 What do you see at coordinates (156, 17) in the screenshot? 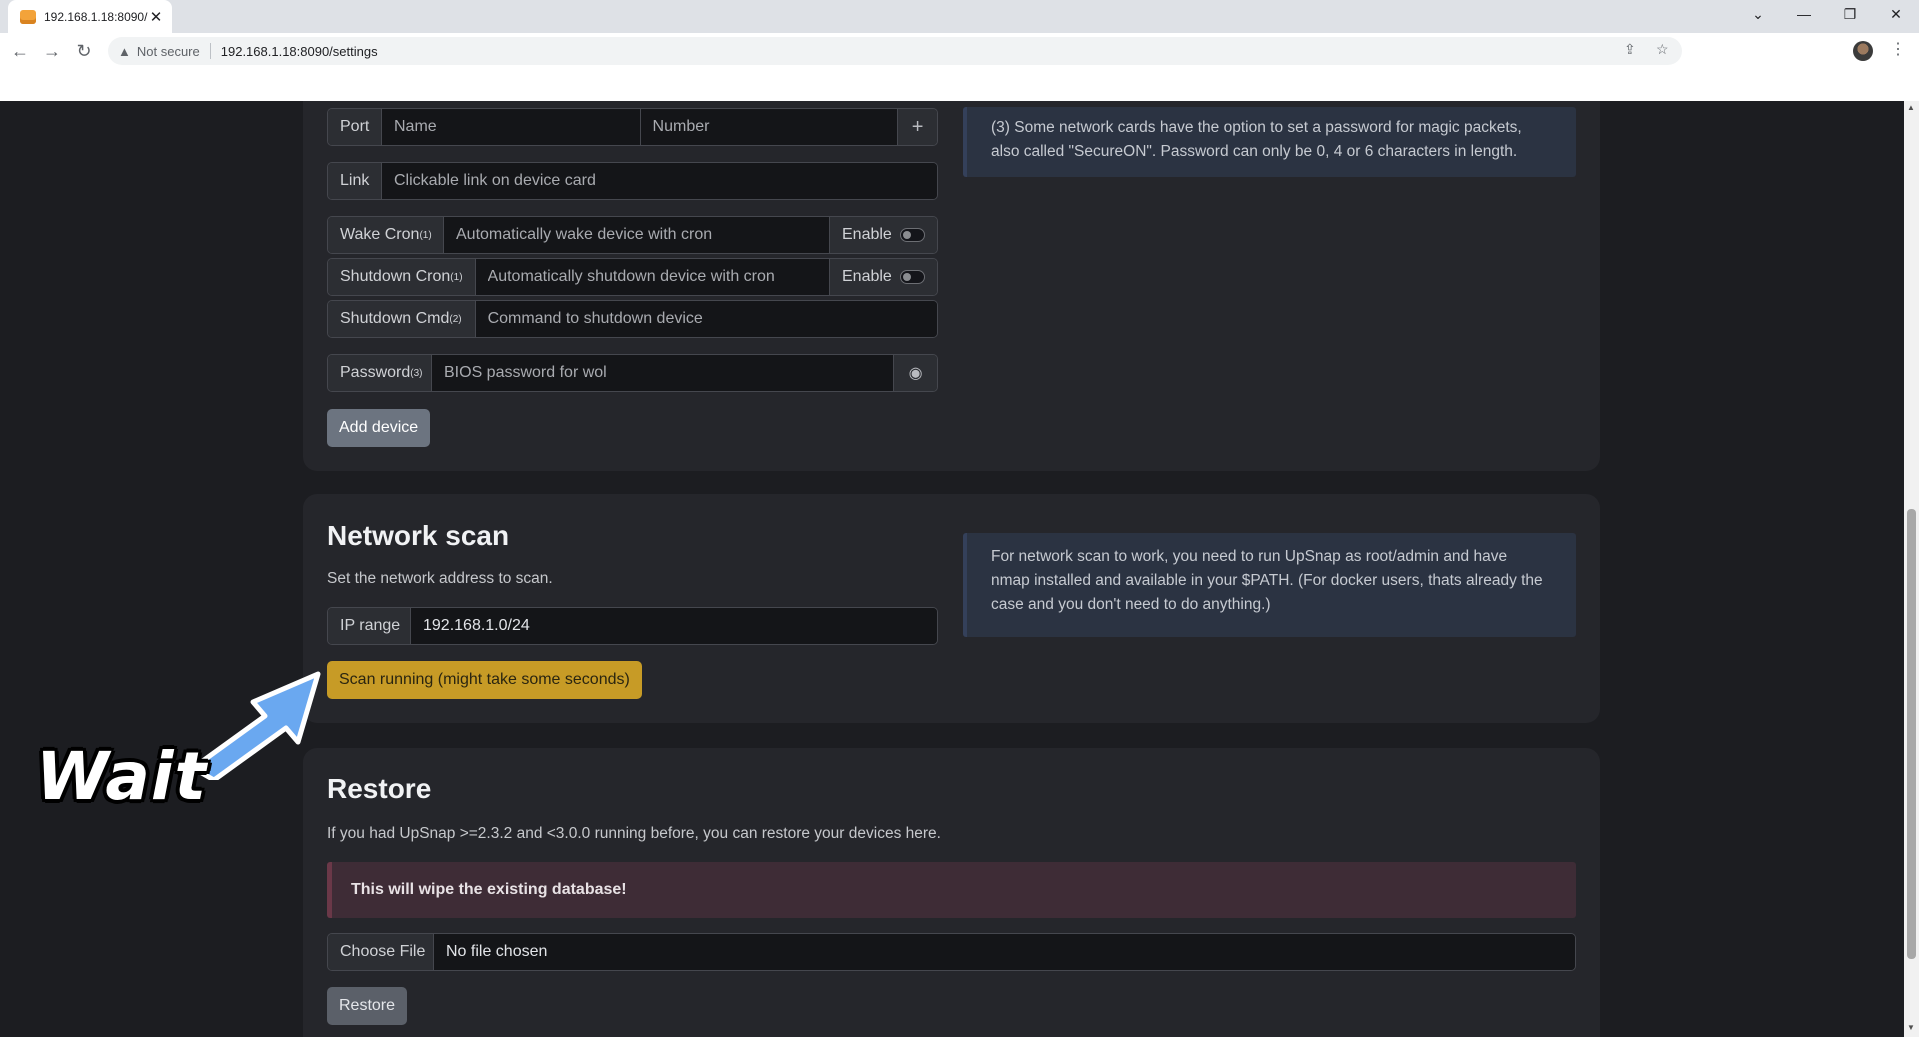
I see `tab-close-icon: ✕` at bounding box center [156, 17].